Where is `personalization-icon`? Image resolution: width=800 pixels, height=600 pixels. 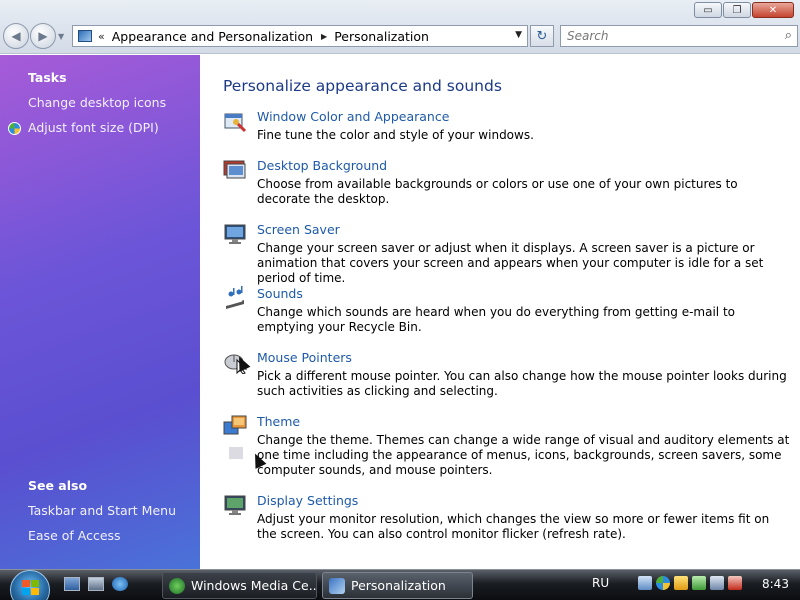 personalization-icon is located at coordinates (337, 585).